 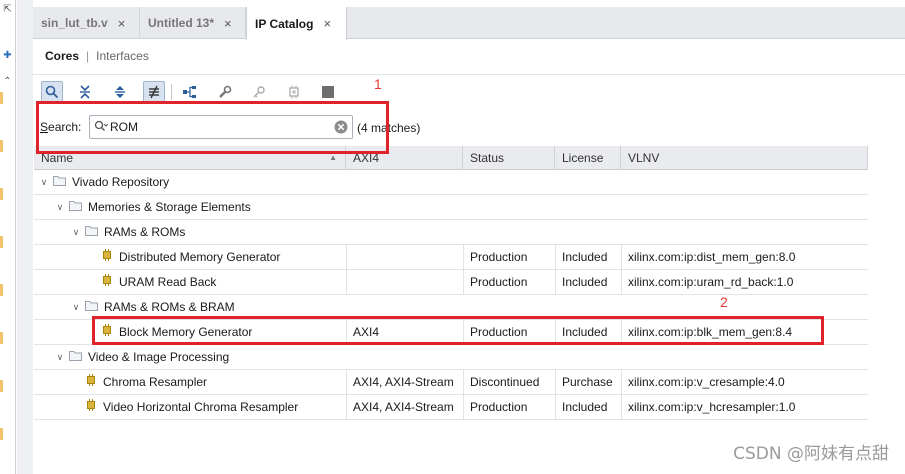 I want to click on customize-button, so click(x=225, y=92).